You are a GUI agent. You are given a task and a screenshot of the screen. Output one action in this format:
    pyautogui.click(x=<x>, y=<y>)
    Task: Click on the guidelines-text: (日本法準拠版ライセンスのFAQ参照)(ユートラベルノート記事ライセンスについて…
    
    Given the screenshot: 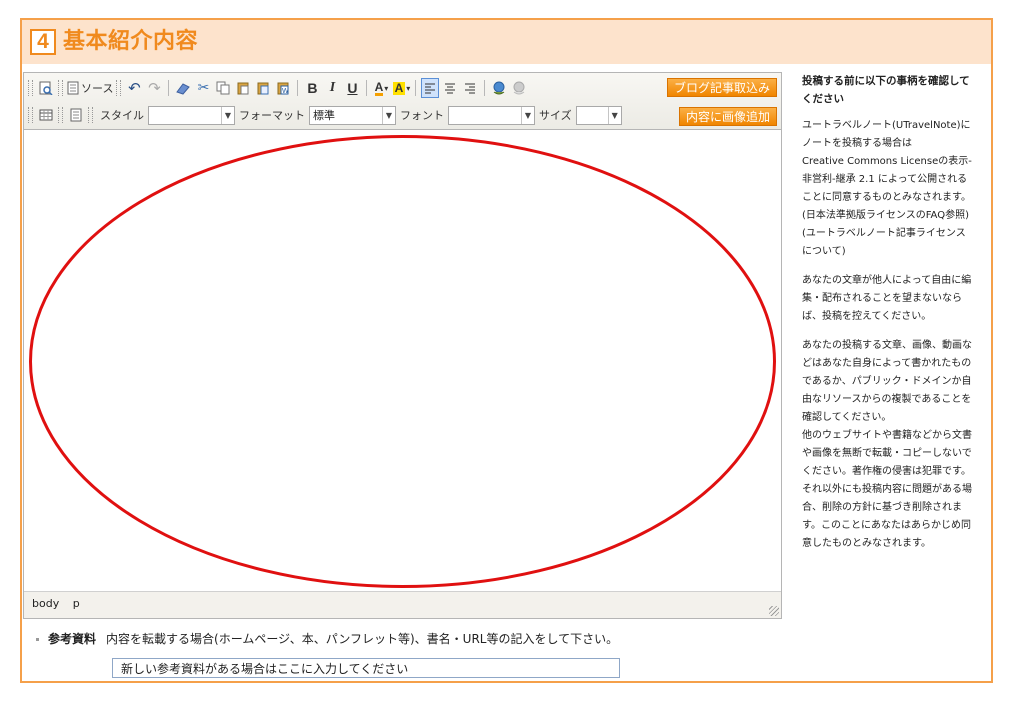 What is the action you would take?
    pyautogui.click(x=885, y=233)
    